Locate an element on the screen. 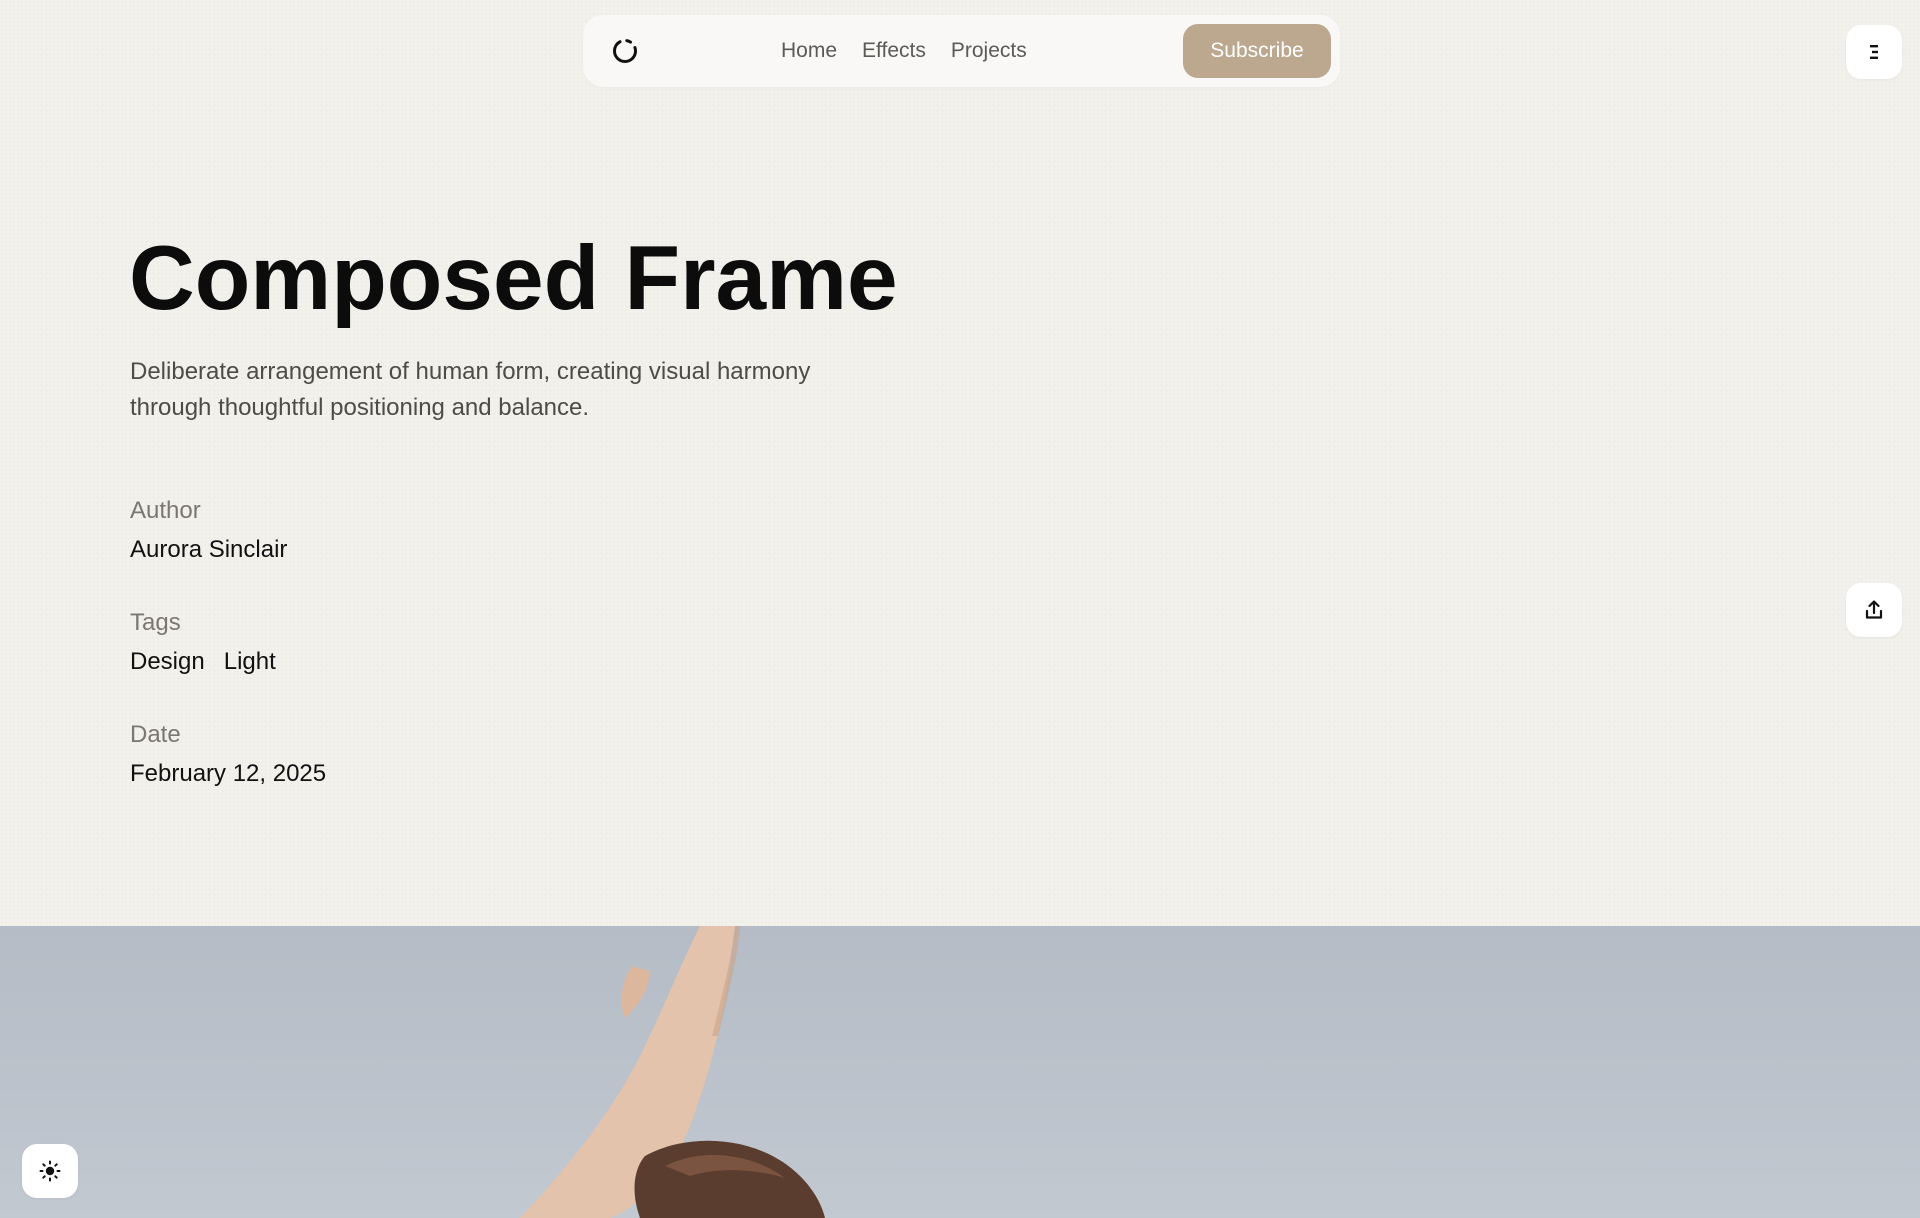 This screenshot has height=1218, width=1920. theme-toggle-button is located at coordinates (50, 1171).